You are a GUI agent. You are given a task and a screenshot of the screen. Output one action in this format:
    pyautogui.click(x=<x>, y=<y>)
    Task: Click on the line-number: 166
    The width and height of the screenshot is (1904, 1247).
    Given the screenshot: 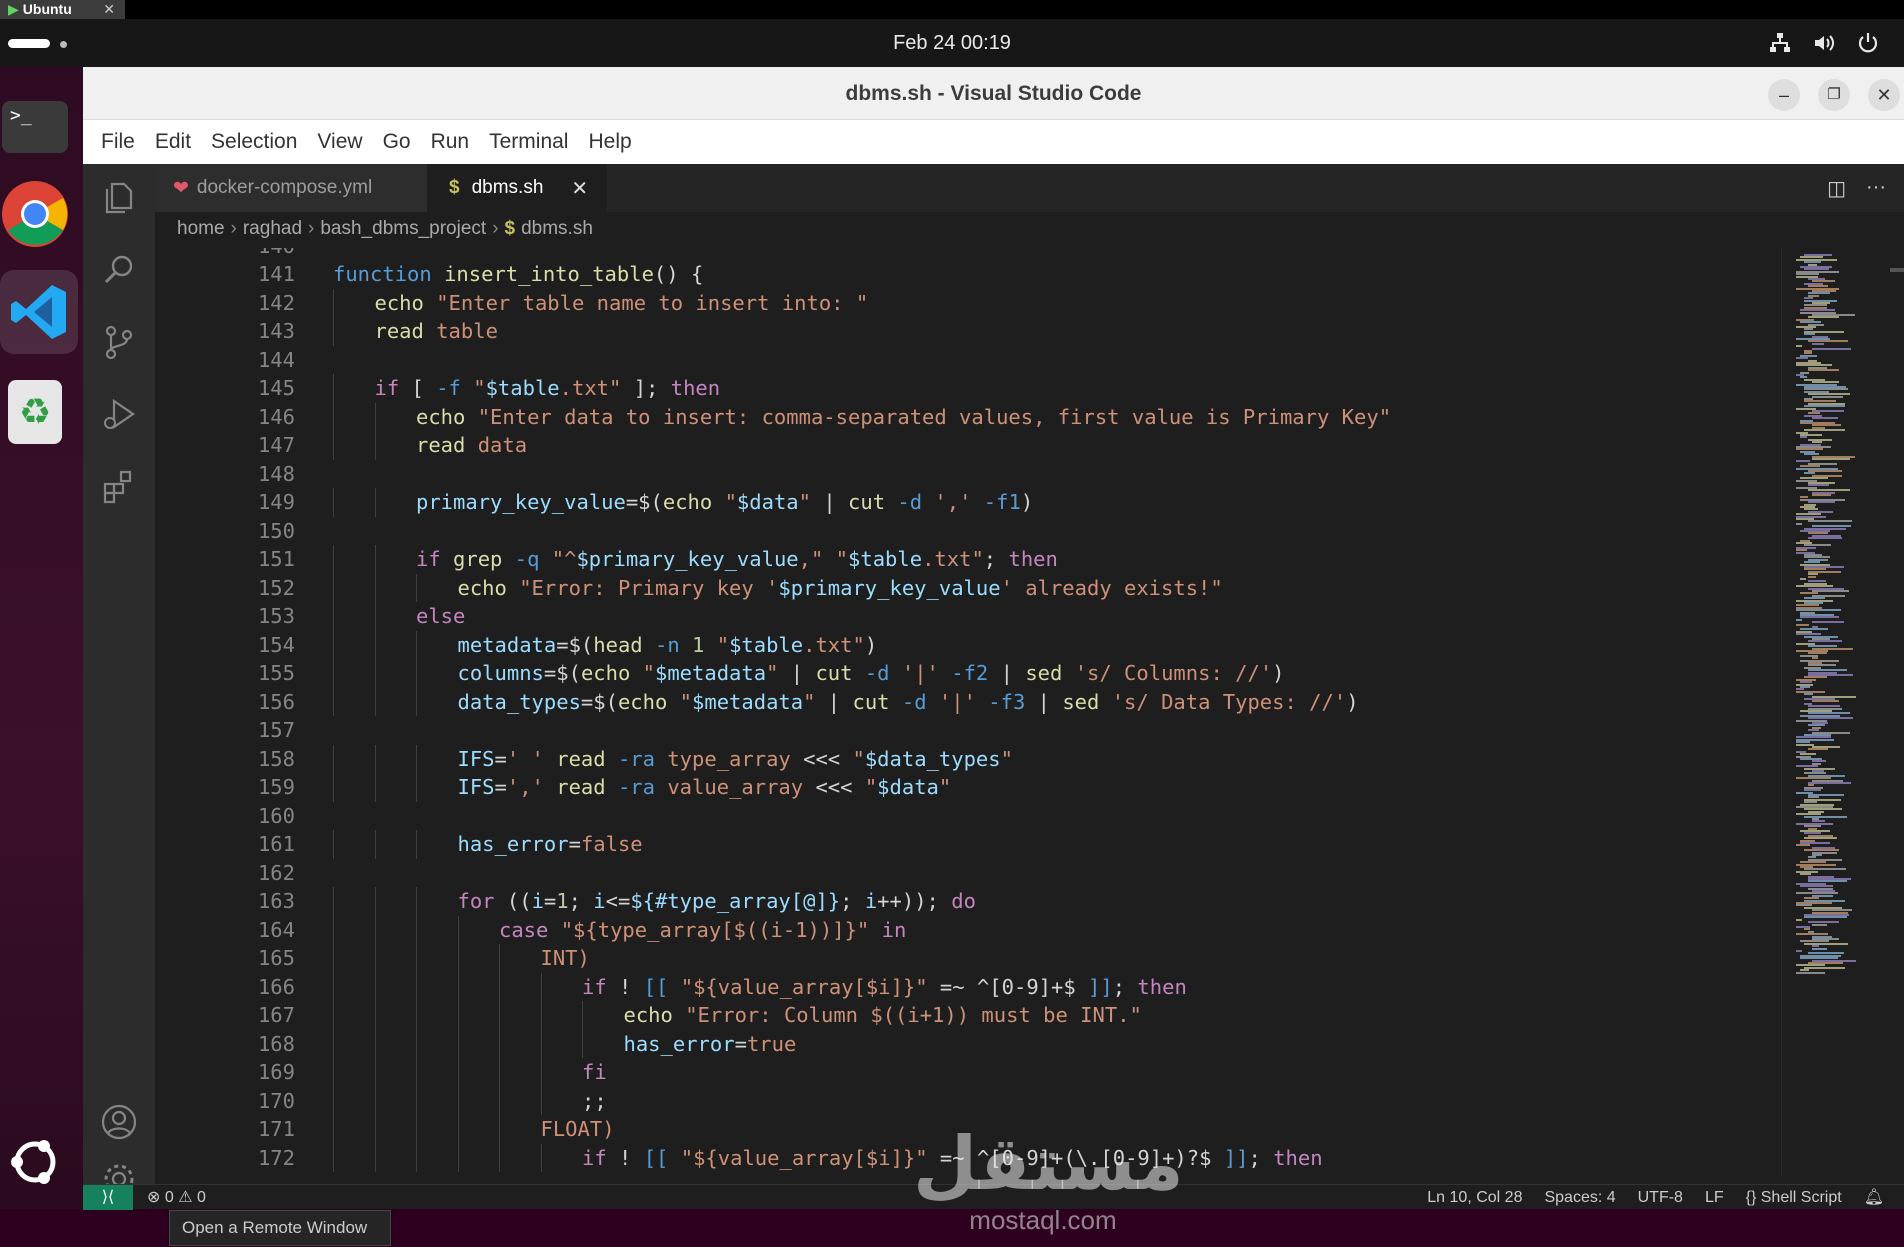 What is the action you would take?
    pyautogui.click(x=276, y=986)
    